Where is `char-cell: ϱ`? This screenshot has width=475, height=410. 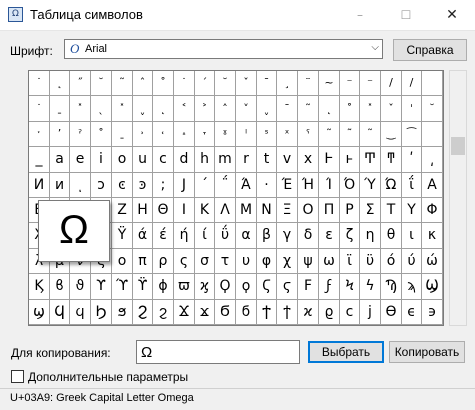
char-cell: ϱ is located at coordinates (329, 312).